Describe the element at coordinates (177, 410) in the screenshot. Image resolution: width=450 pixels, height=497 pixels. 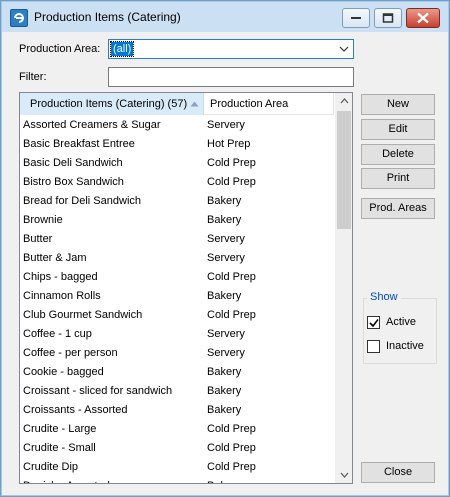
I see `table-row: Croissants - Assorted Bakery` at that location.